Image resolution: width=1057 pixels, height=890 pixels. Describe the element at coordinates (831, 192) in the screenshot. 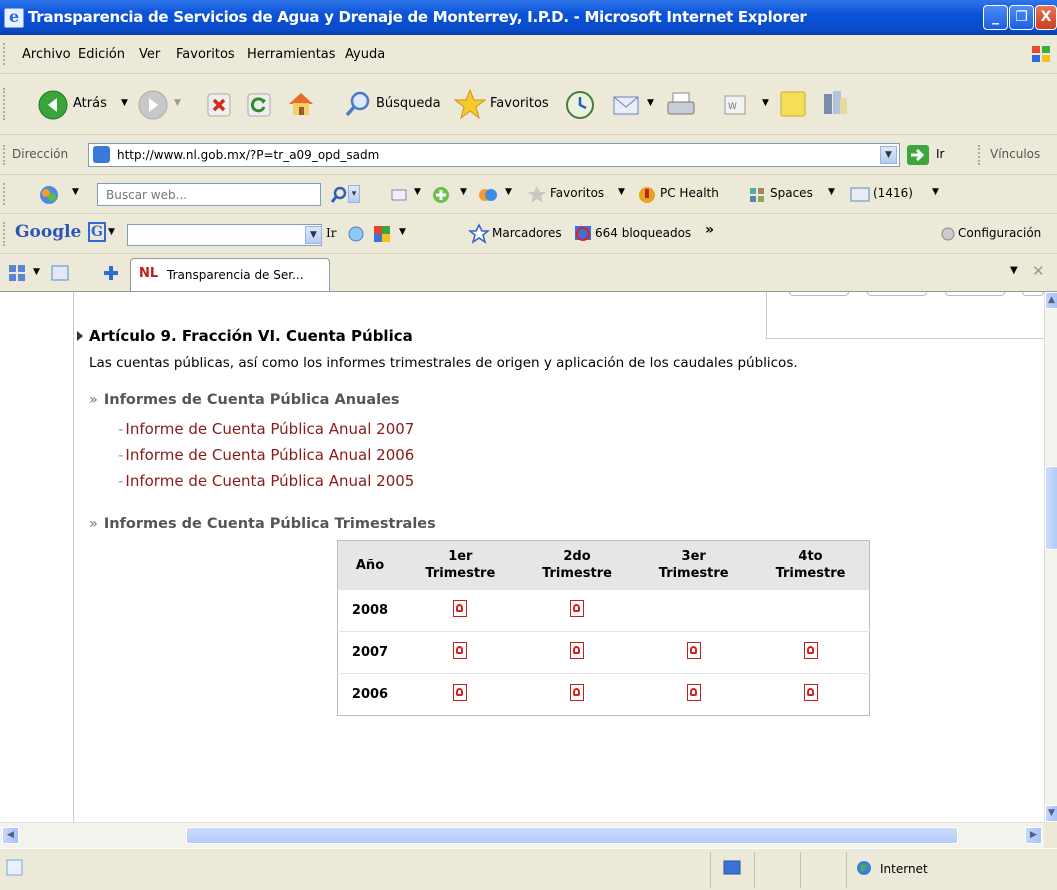

I see `spaces-dropdown-chevron-icon: ▼` at that location.